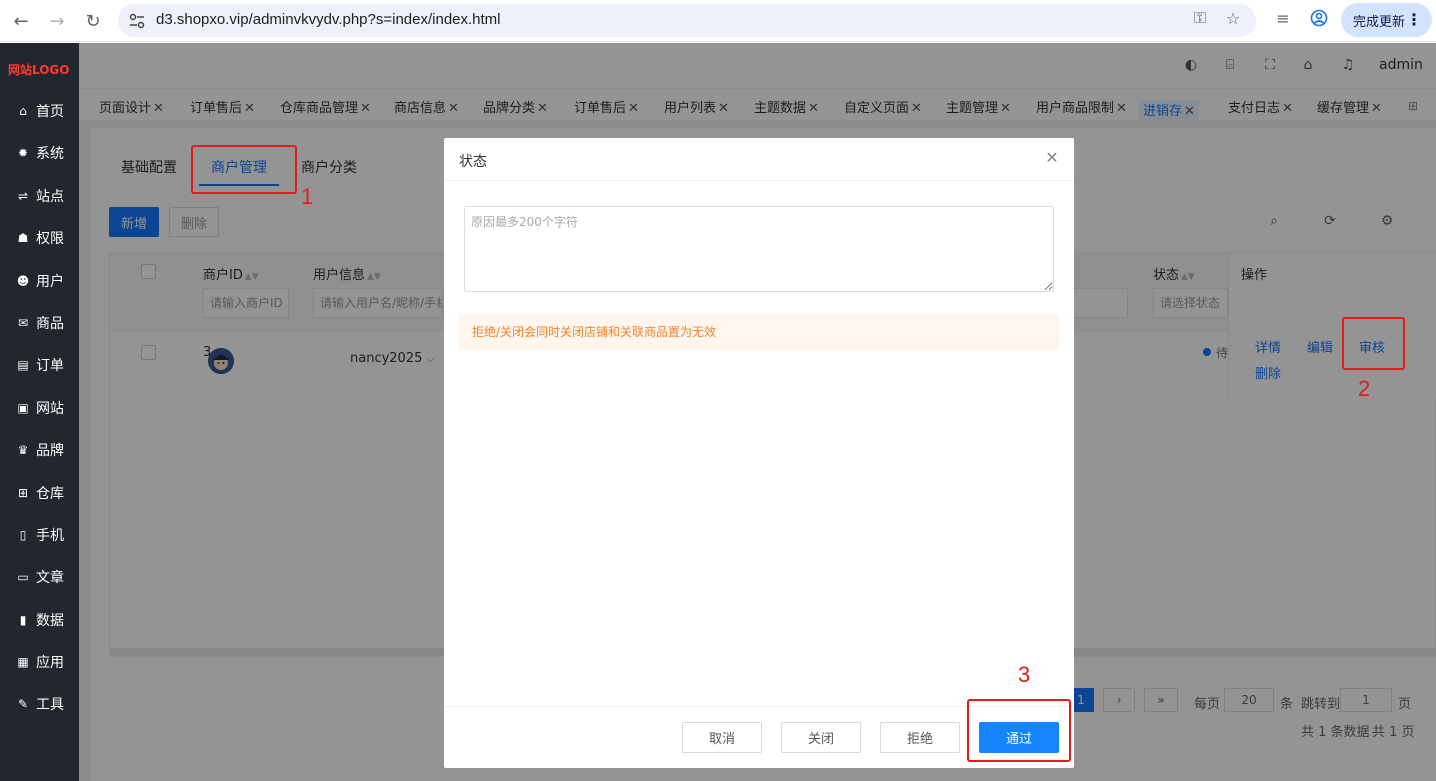  I want to click on profile-icon, so click(1319, 18).